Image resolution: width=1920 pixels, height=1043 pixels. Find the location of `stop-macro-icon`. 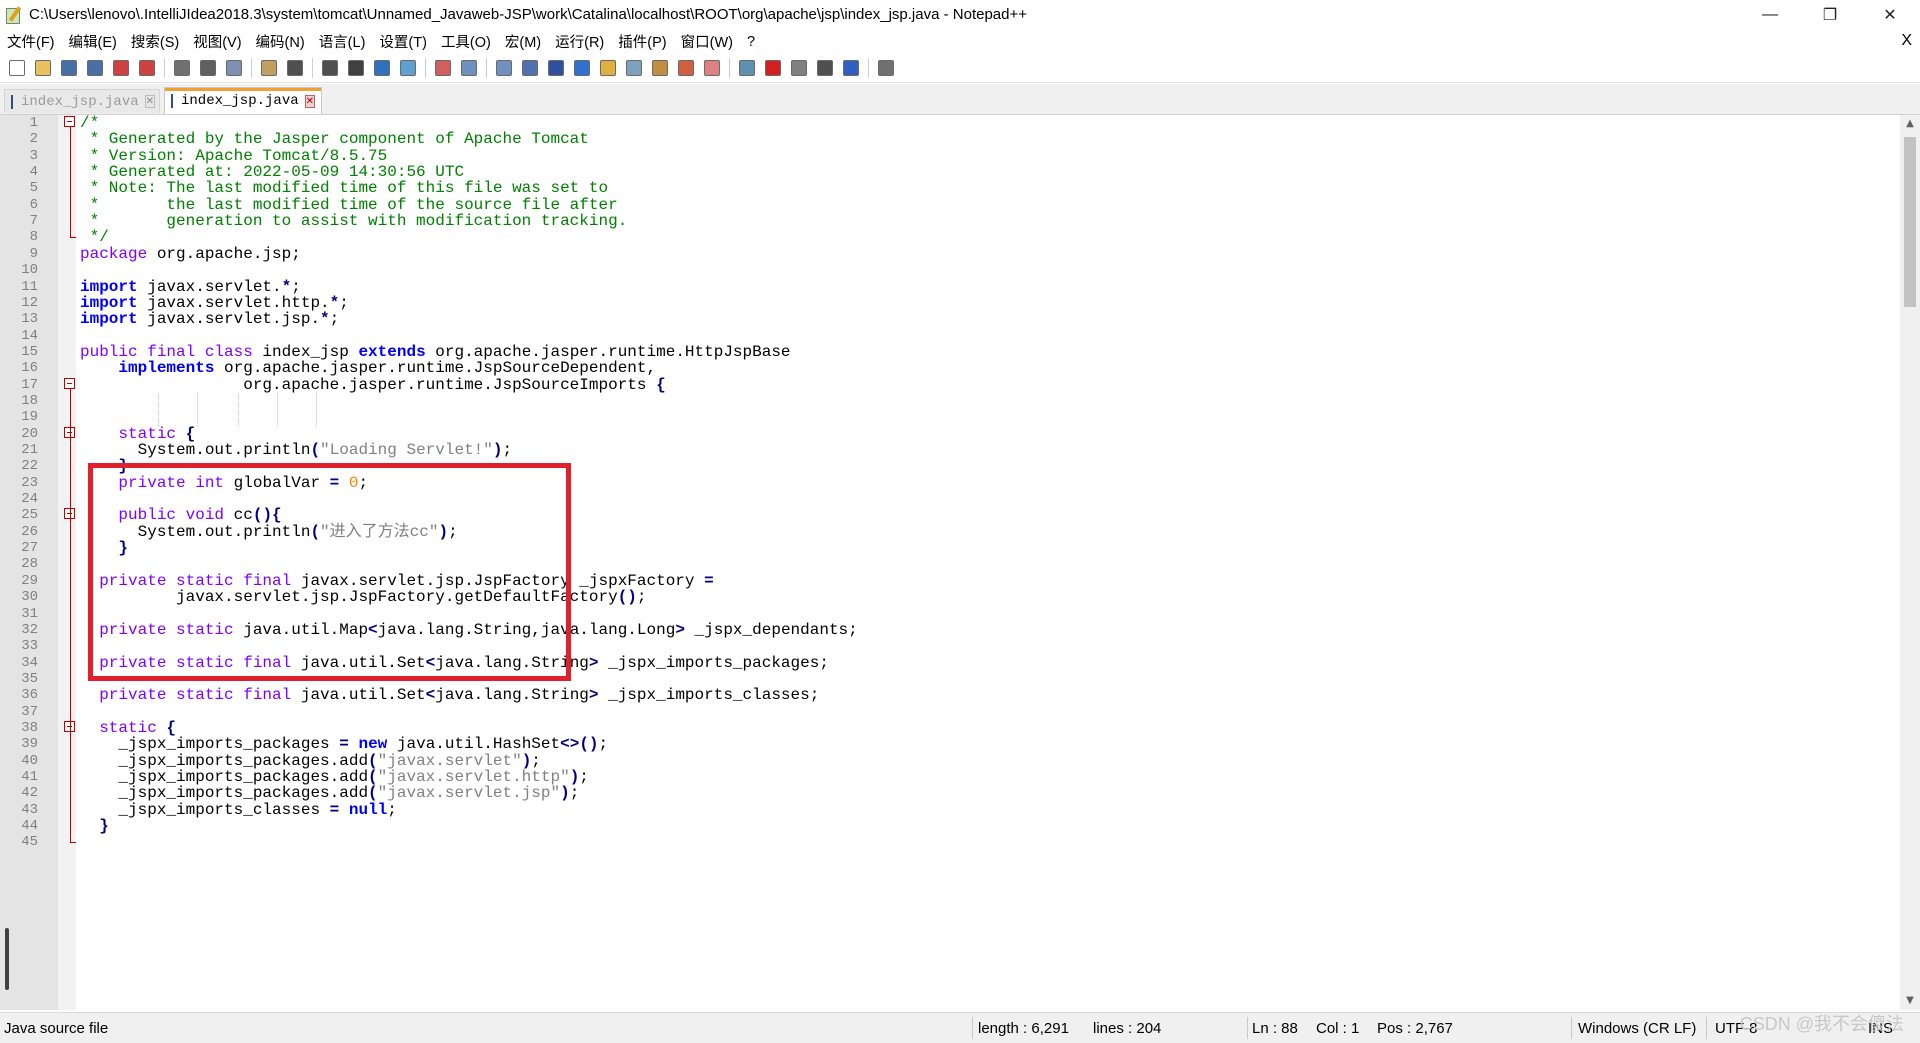

stop-macro-icon is located at coordinates (799, 68).